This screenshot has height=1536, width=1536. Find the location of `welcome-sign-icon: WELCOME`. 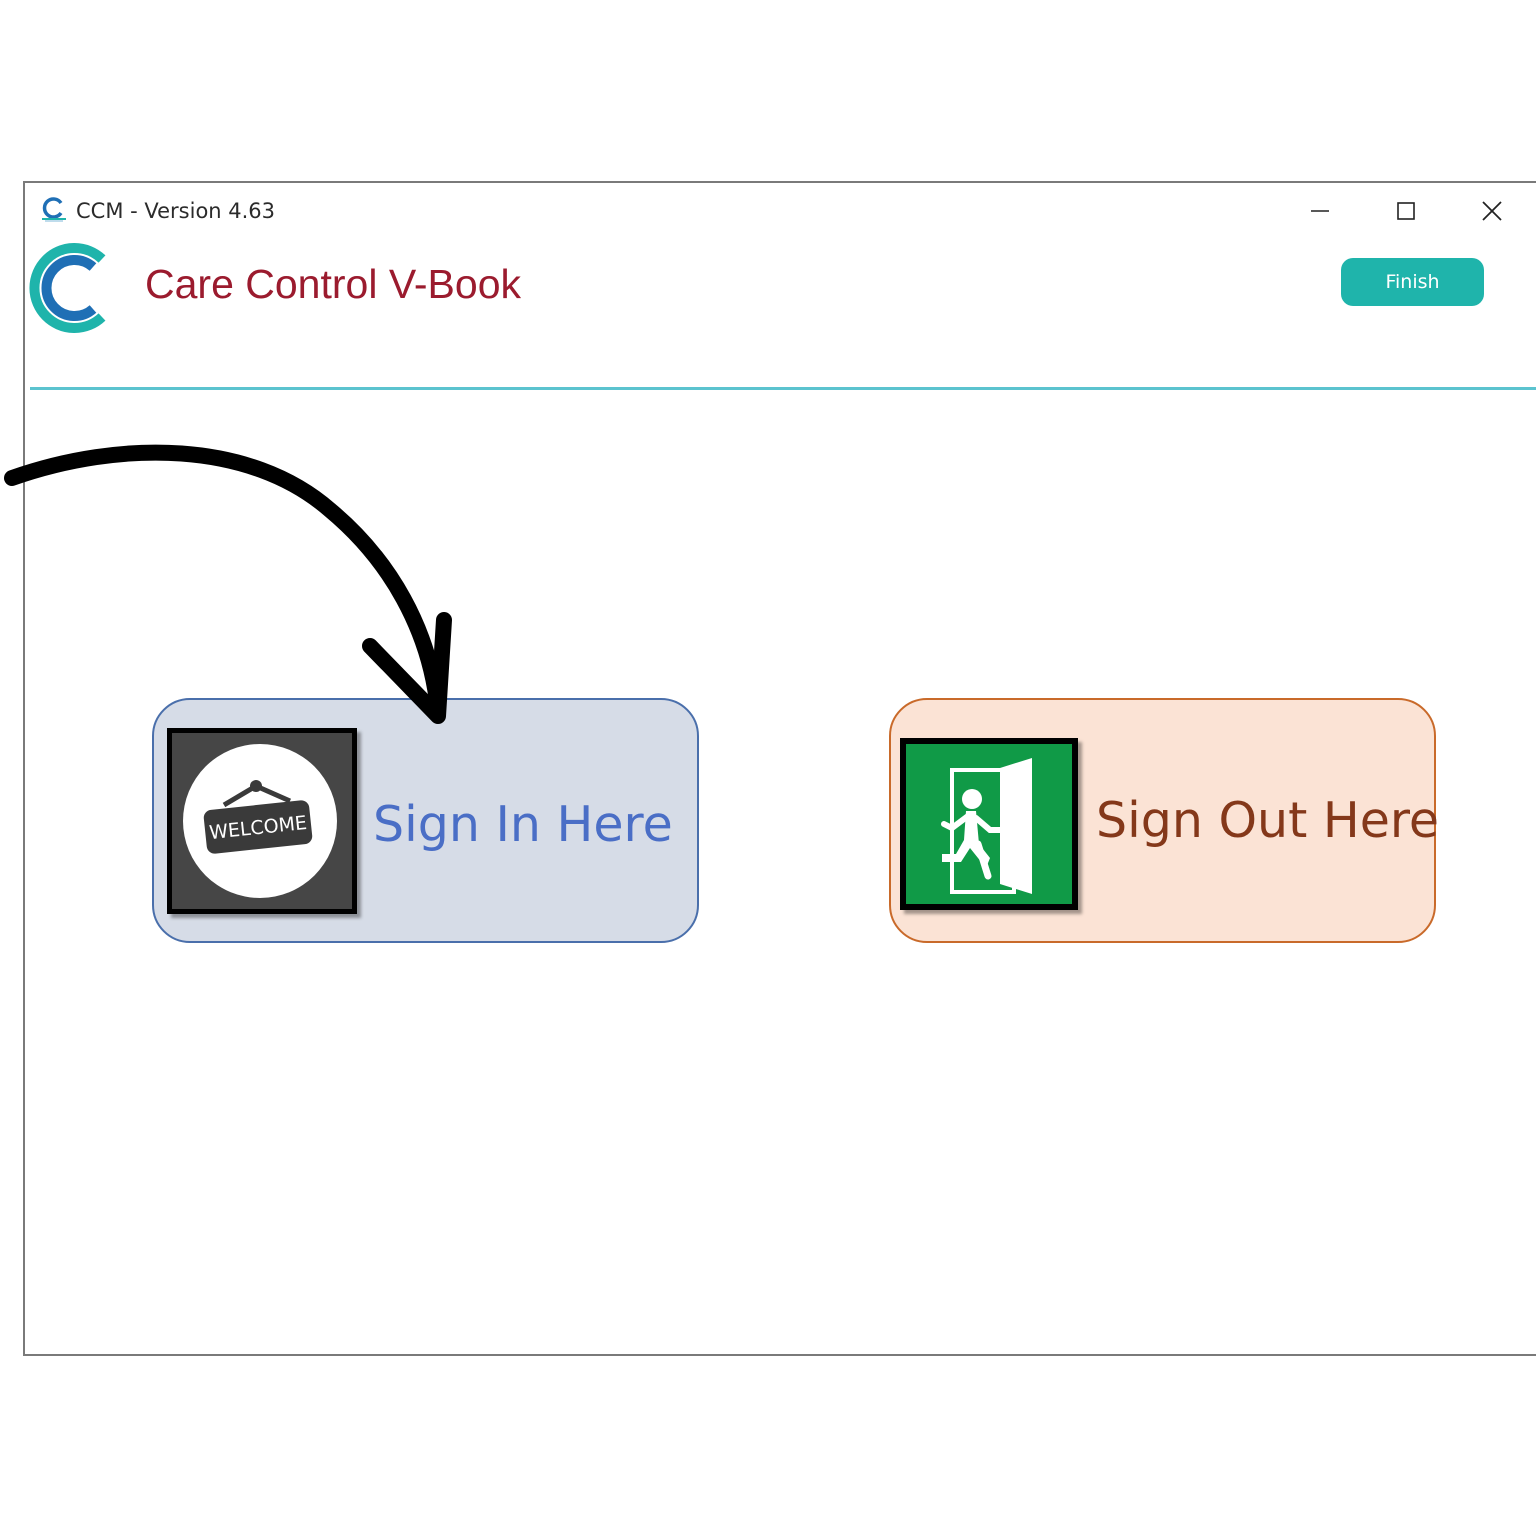

welcome-sign-icon: WELCOME is located at coordinates (260, 821).